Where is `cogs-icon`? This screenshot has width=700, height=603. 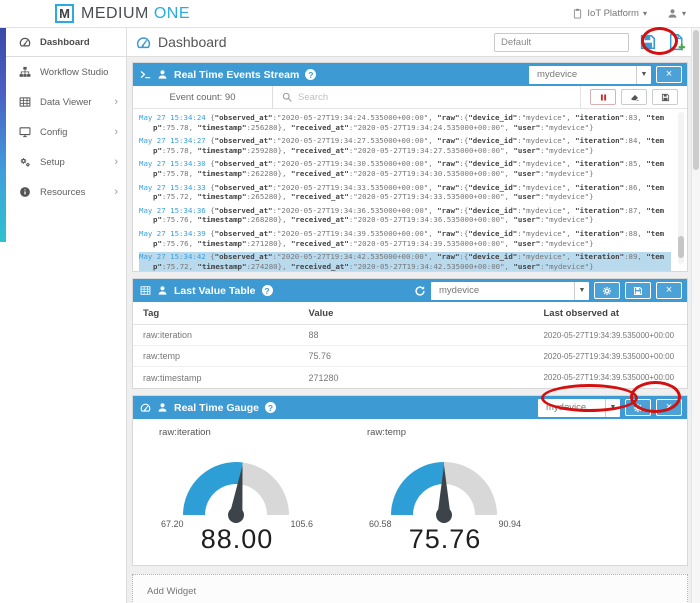 cogs-icon is located at coordinates (25, 162).